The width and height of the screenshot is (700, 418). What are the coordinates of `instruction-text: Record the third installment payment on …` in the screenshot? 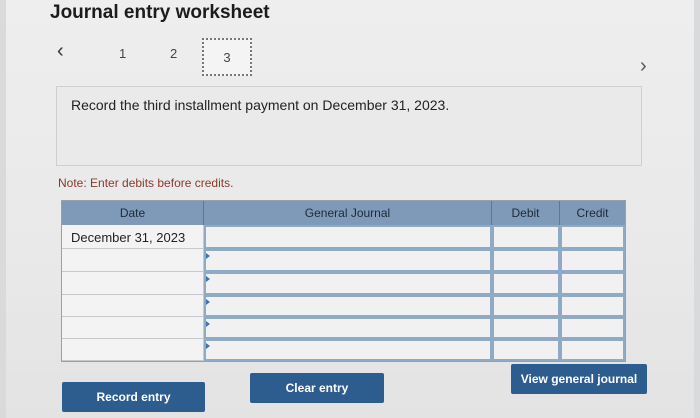 It's located at (260, 105).